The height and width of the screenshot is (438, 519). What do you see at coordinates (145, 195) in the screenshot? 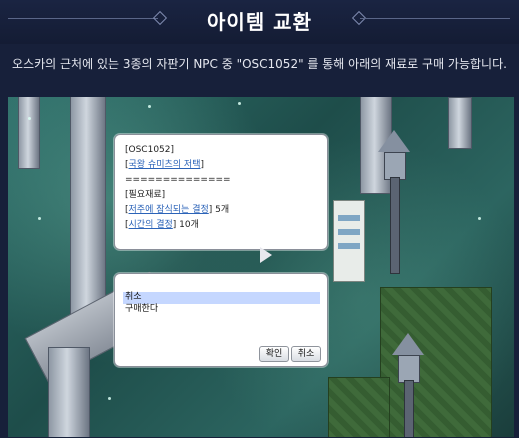
I see `materials-header: [필요재료]` at bounding box center [145, 195].